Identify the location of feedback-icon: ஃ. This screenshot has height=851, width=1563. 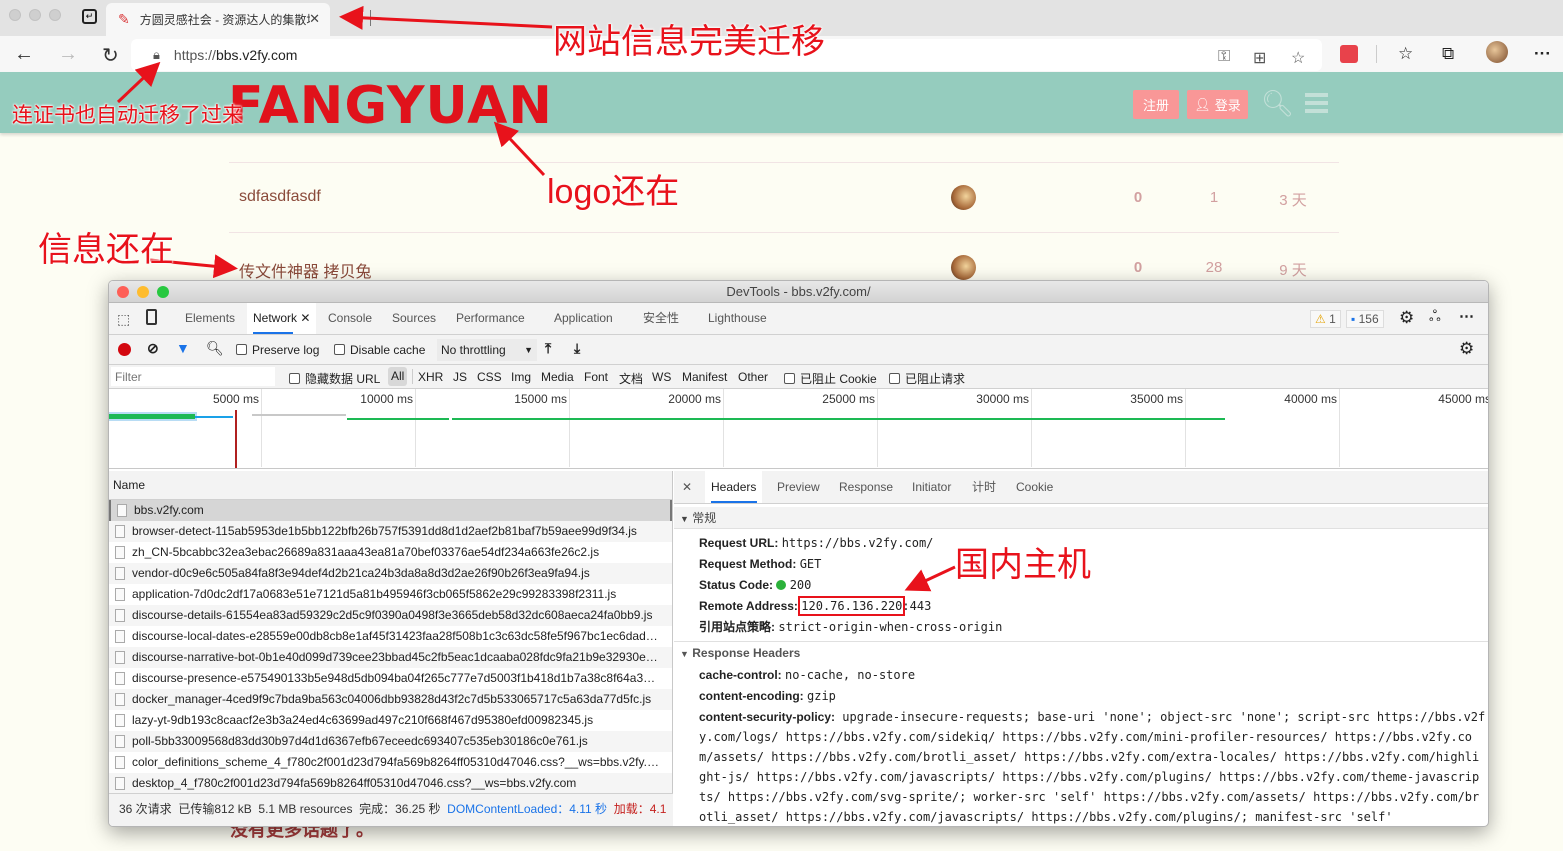
(1435, 317).